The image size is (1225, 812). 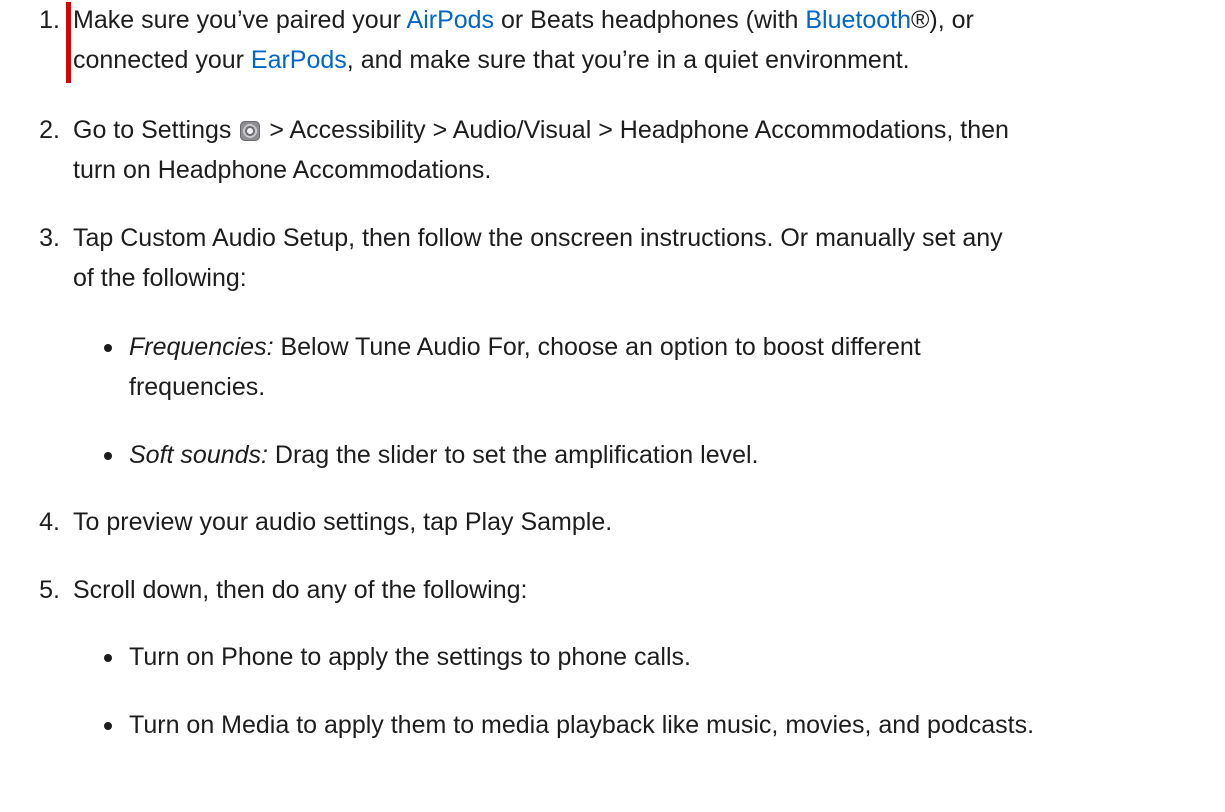 What do you see at coordinates (156, 130) in the screenshot?
I see `step-text-fragment: Go to Settings` at bounding box center [156, 130].